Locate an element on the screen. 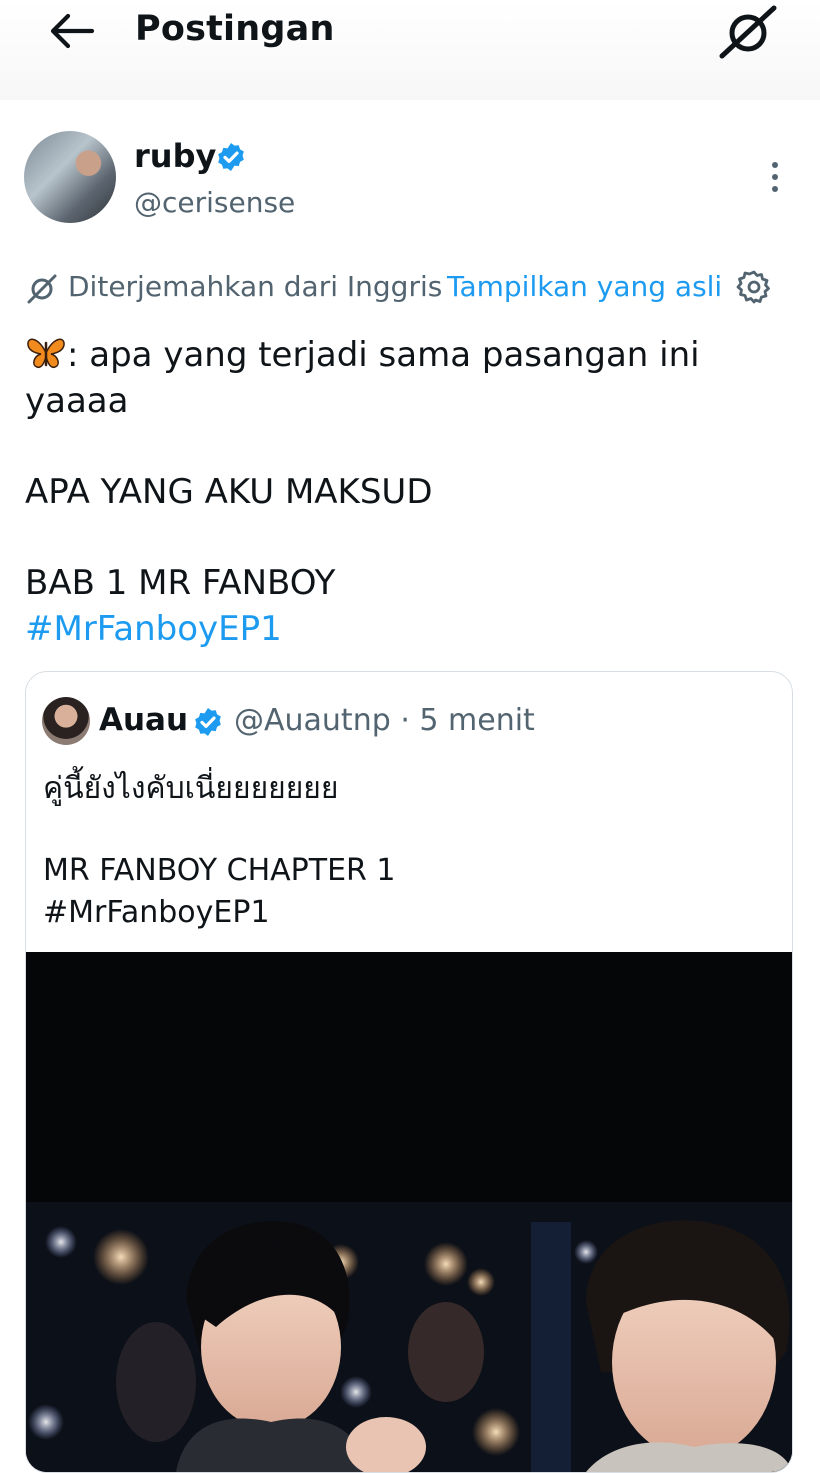 Image resolution: width=820 pixels, height=1473 pixels. more-vertical-icon is located at coordinates (775, 177).